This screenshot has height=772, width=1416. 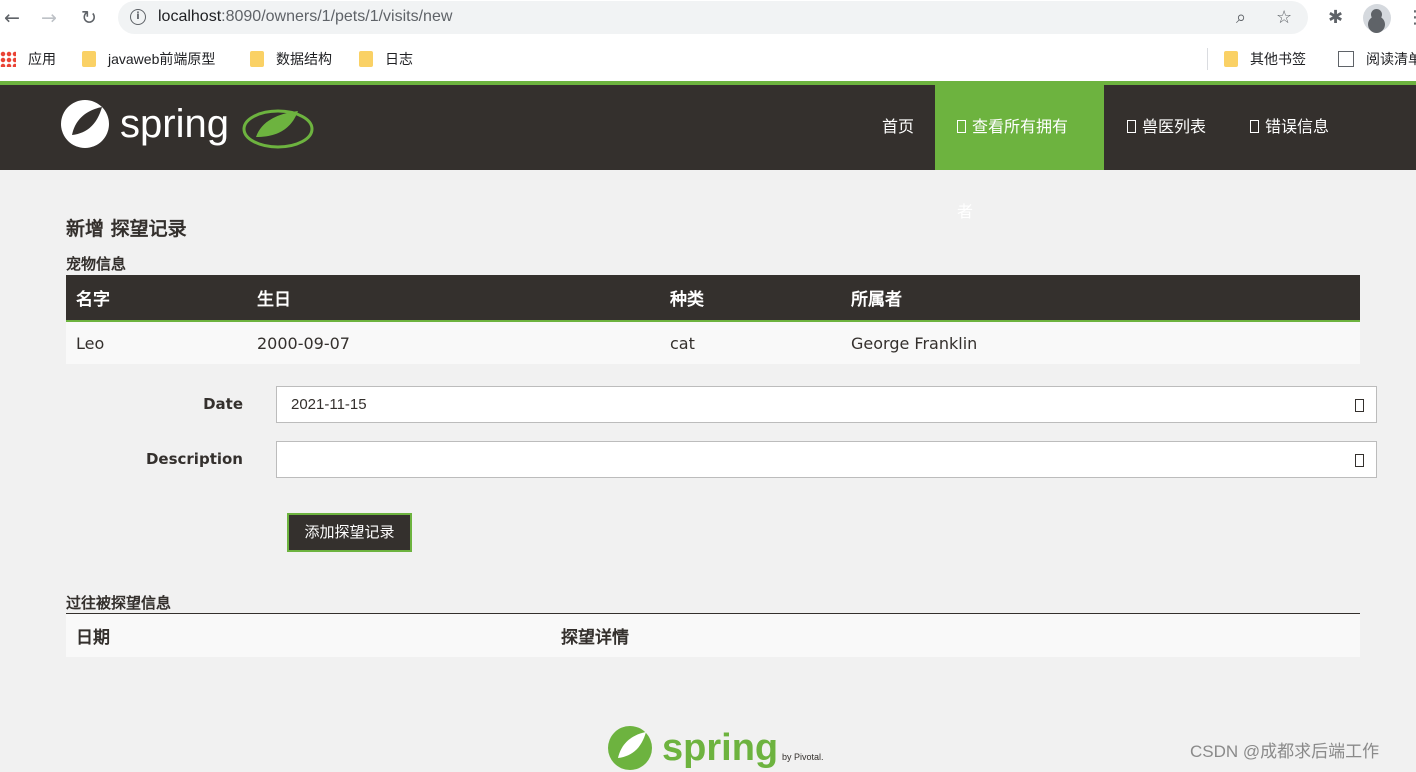 What do you see at coordinates (156, 342) in the screenshot?
I see `pet-name-cell: Leo` at bounding box center [156, 342].